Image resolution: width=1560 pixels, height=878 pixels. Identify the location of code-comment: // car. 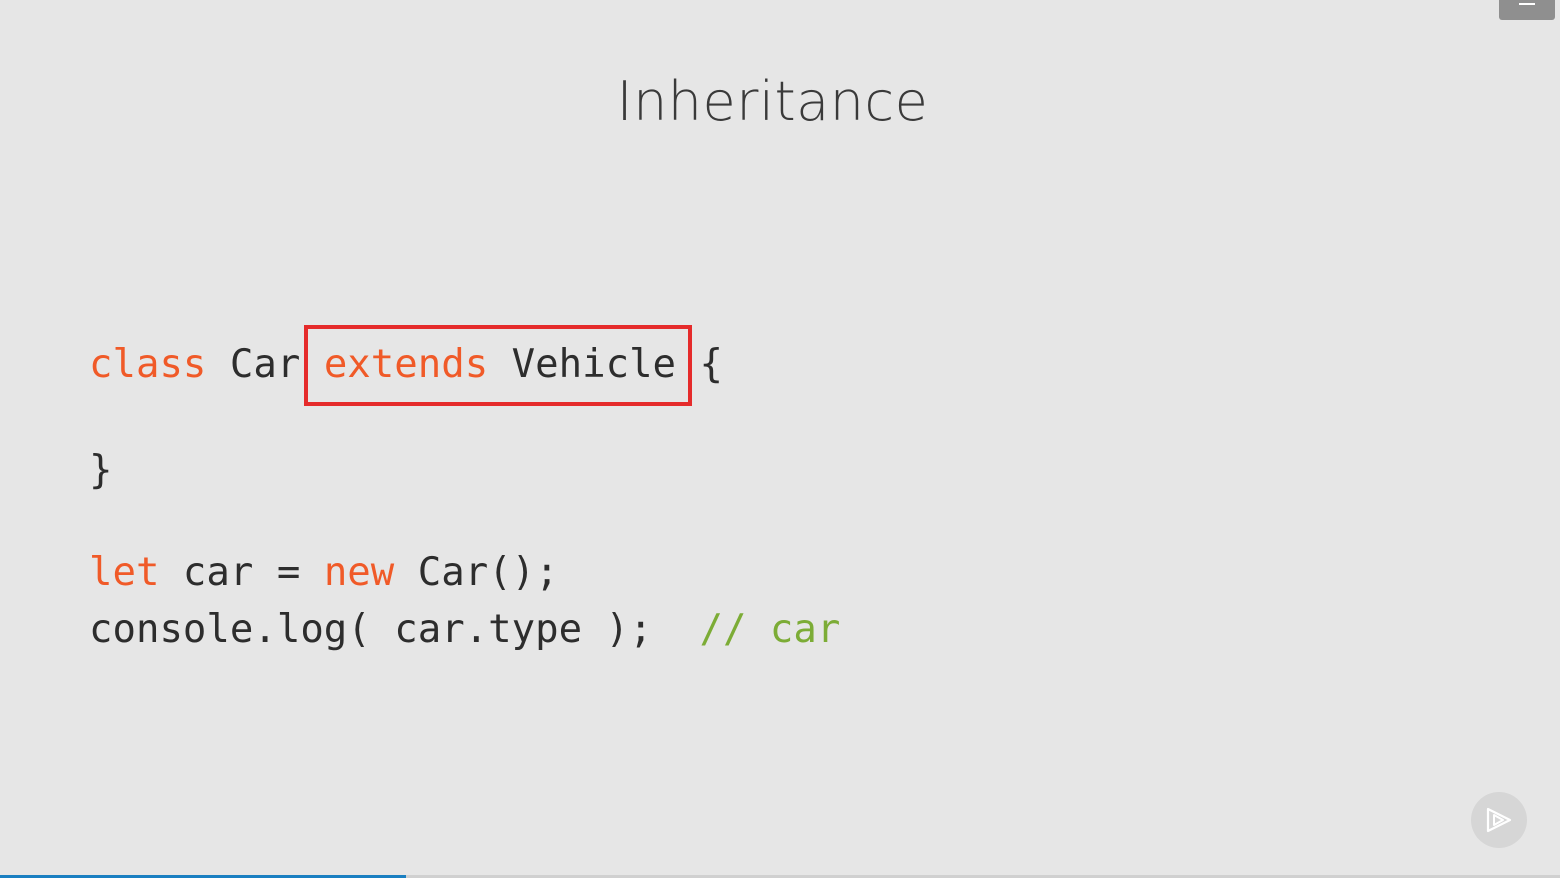
(770, 629).